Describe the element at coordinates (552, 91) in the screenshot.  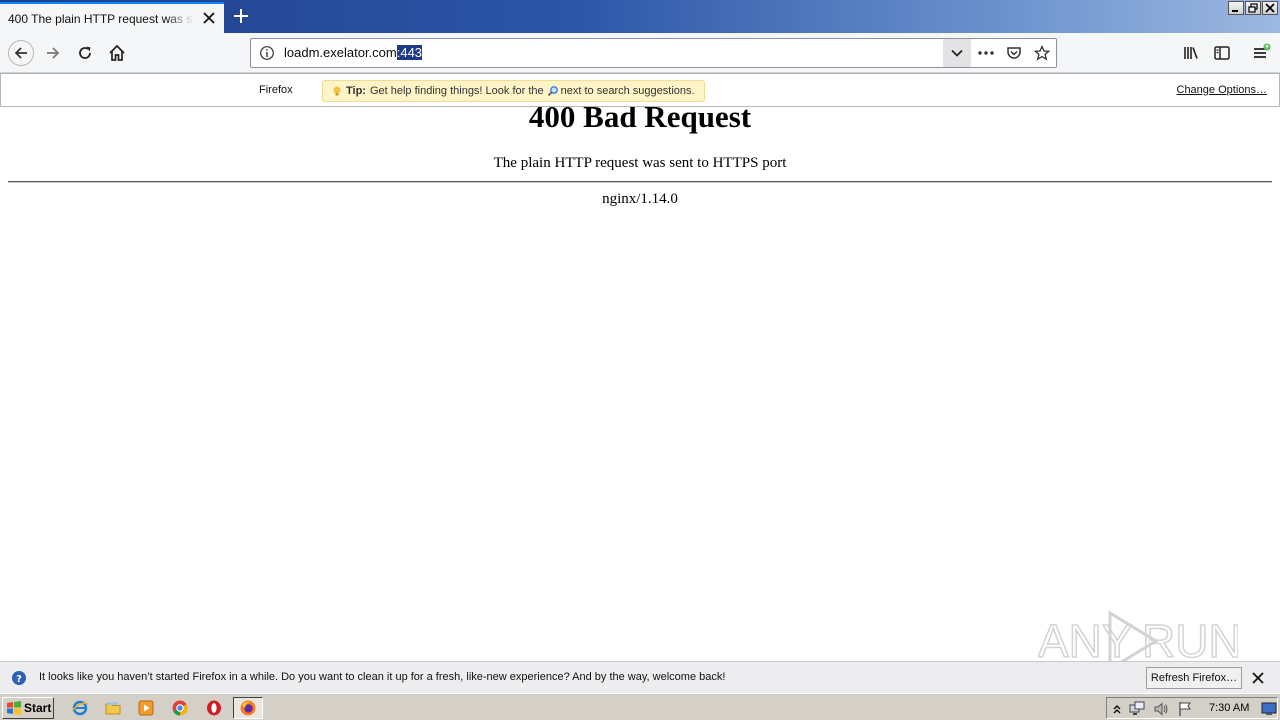
I see `magnifier-icon` at that location.